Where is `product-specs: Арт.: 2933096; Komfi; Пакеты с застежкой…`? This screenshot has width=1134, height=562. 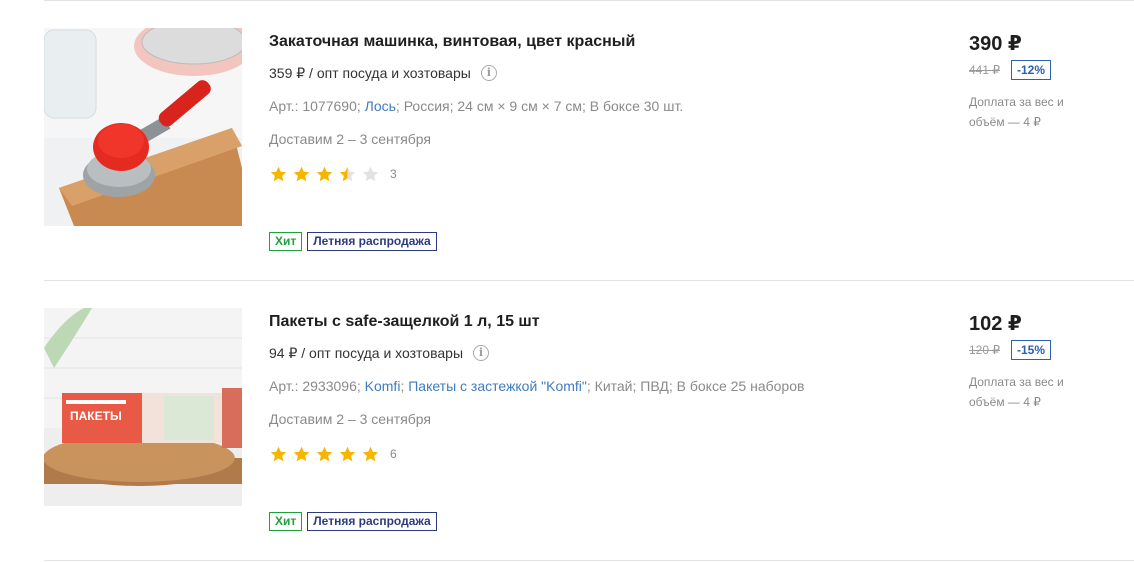 product-specs: Арт.: 2933096; Komfi; Пакеты с застежкой… is located at coordinates (599, 386).